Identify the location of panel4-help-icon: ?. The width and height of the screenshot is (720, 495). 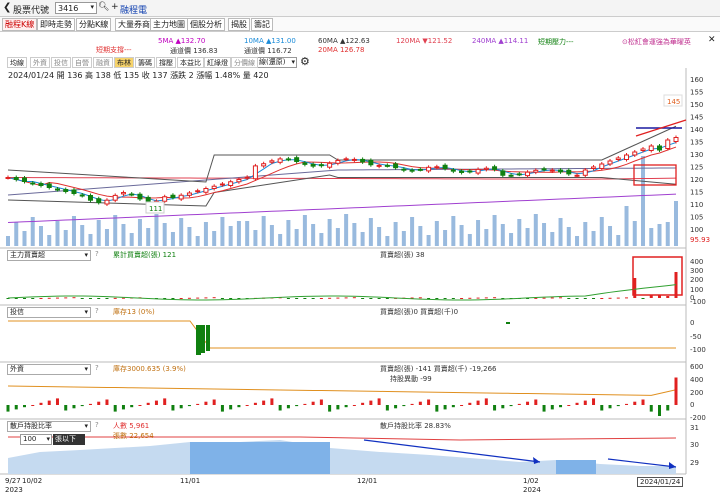
(97, 425).